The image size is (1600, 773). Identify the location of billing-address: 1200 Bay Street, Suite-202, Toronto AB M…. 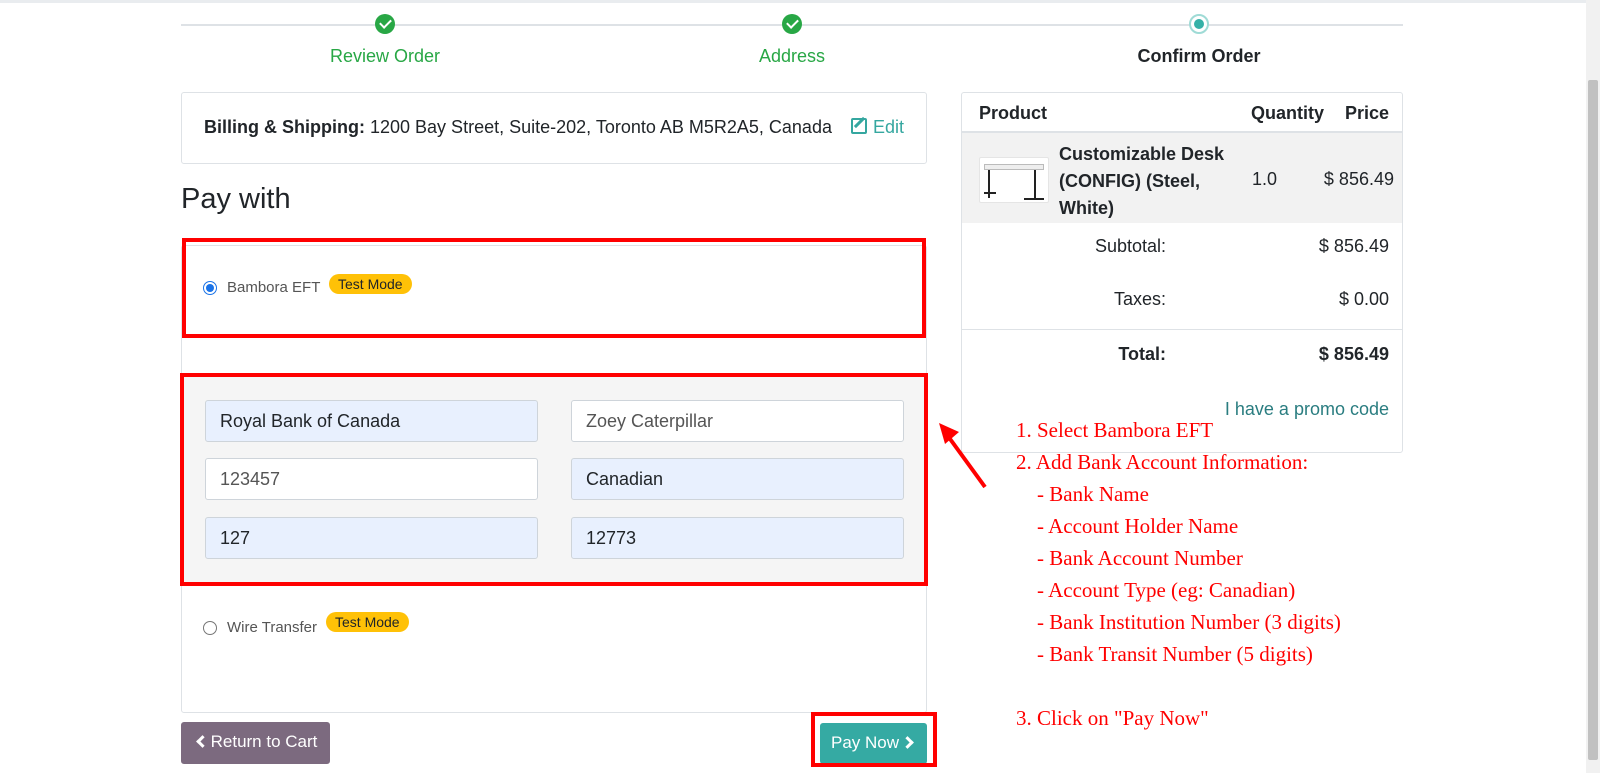
(601, 127).